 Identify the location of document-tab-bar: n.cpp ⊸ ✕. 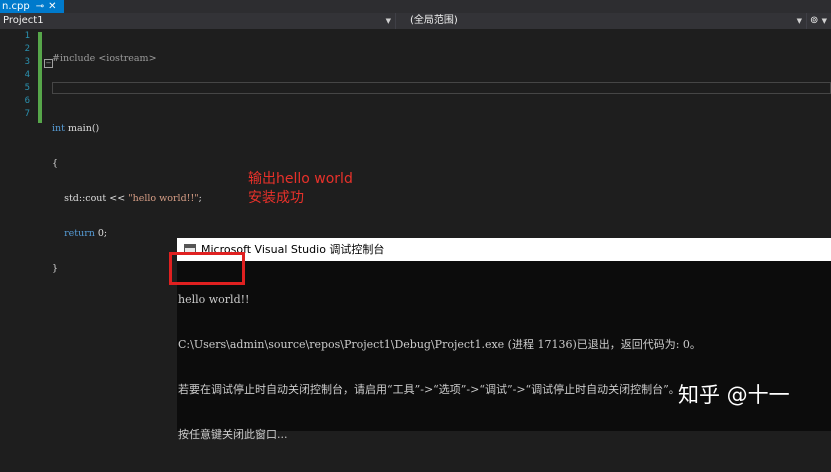
(415, 6).